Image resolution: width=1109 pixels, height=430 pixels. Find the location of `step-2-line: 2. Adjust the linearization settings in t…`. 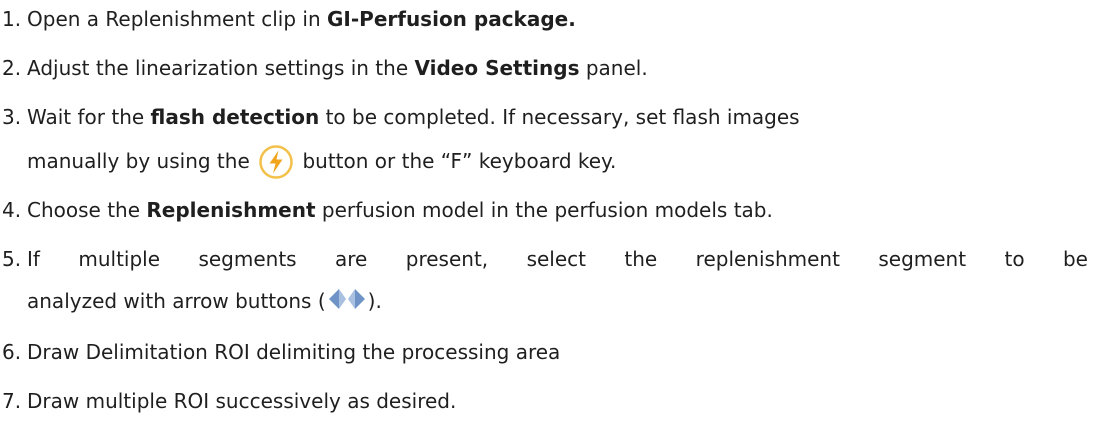

step-2-line: 2. Adjust the linearization settings in t… is located at coordinates (544, 68).